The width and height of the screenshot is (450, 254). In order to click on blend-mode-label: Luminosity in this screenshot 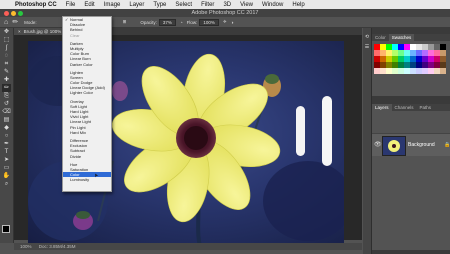, I will do `click(80, 180)`.